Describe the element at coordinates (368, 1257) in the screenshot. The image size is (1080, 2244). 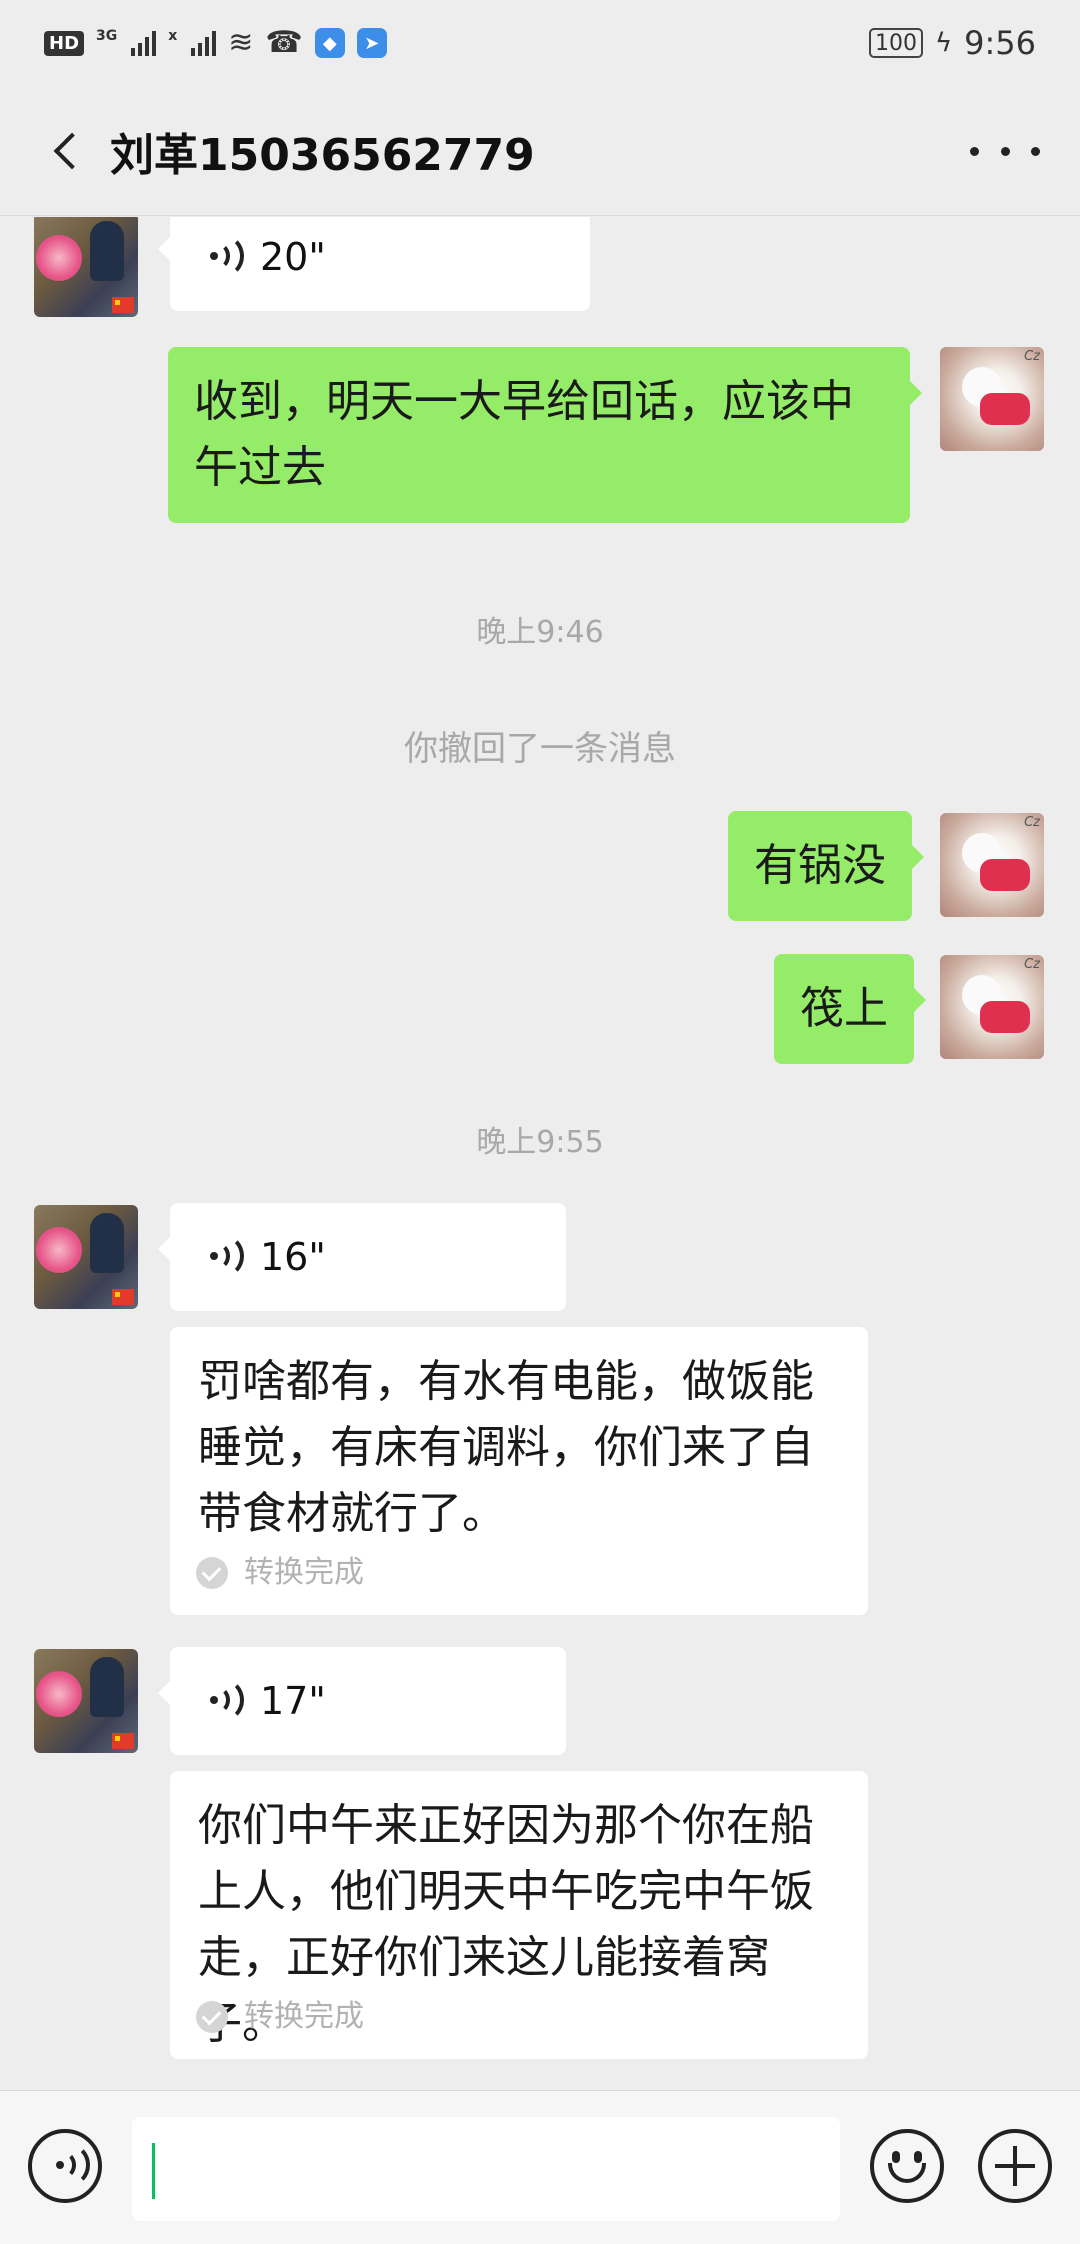
I see `voice-content: 16"` at that location.